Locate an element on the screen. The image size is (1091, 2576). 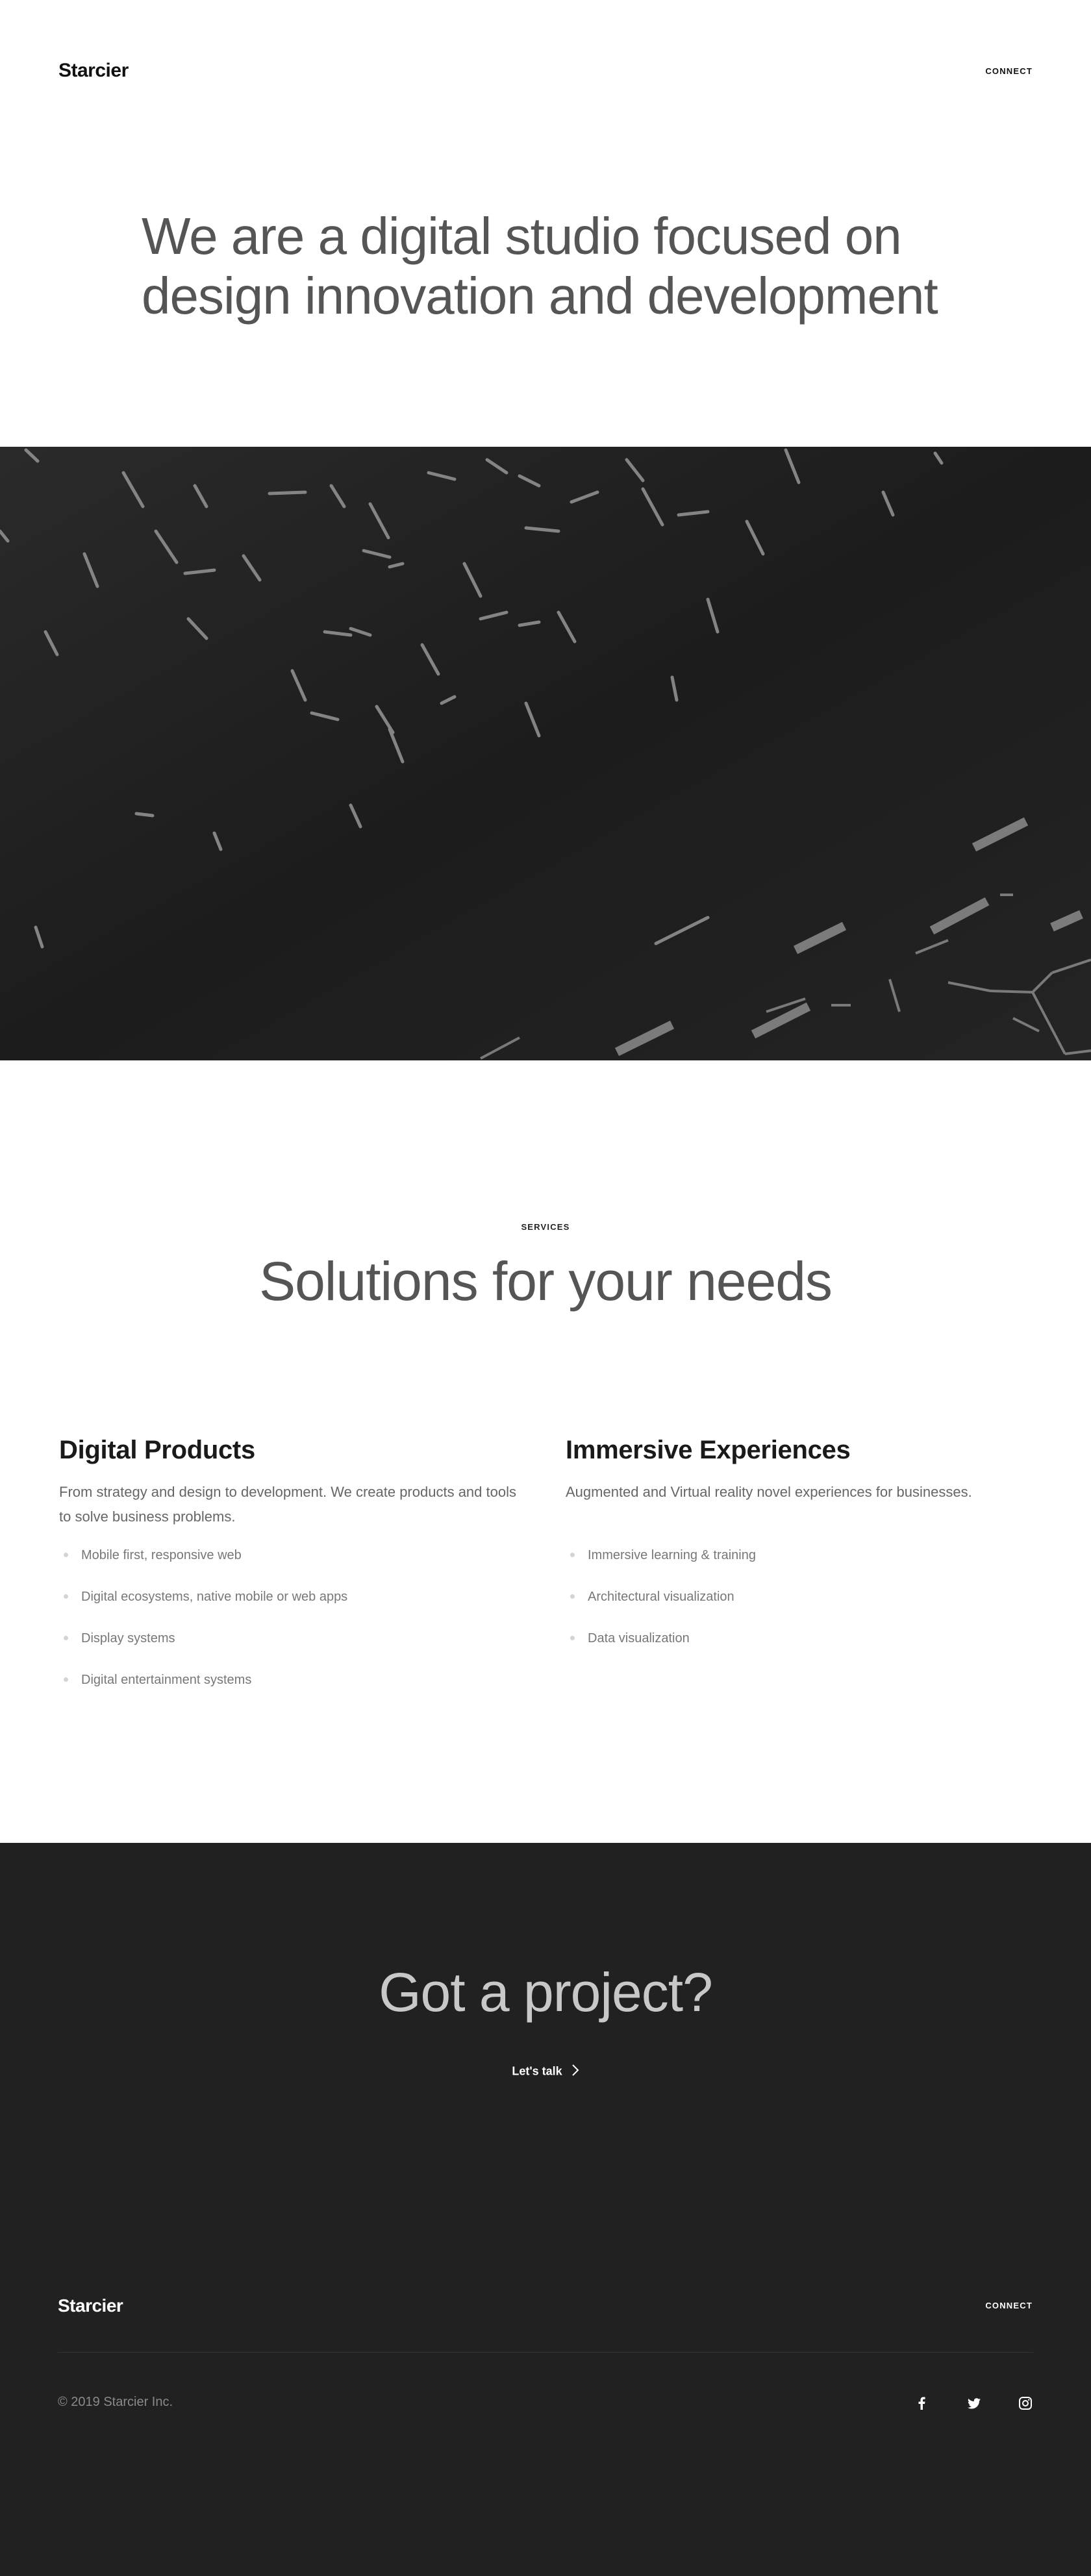
instagram-icon is located at coordinates (1025, 2403).